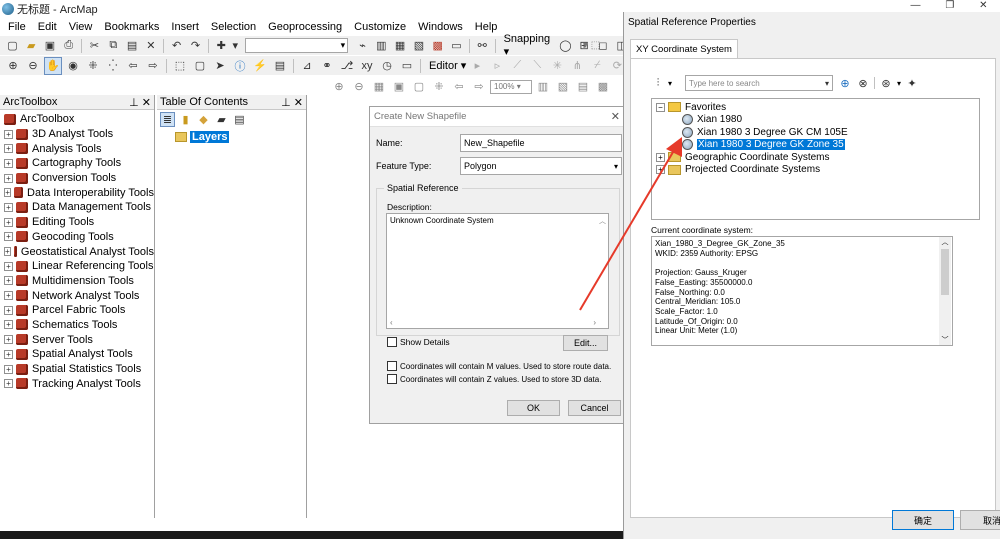  What do you see at coordinates (13, 66) in the screenshot?
I see `zoom-in-icon: ⊕` at bounding box center [13, 66].